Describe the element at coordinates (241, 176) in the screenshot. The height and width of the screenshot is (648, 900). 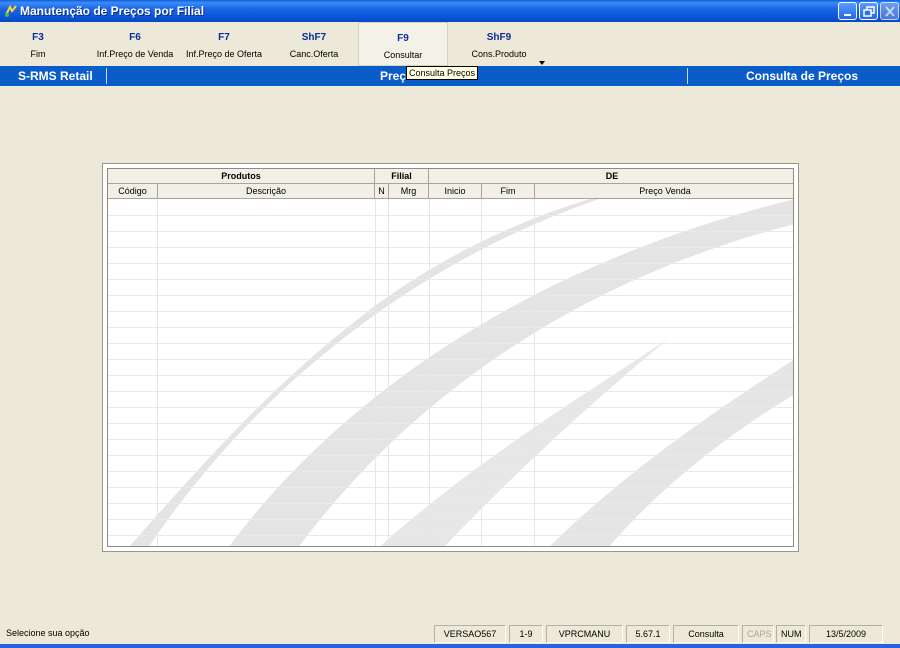
I see `group-produtos: Produtos` at that location.